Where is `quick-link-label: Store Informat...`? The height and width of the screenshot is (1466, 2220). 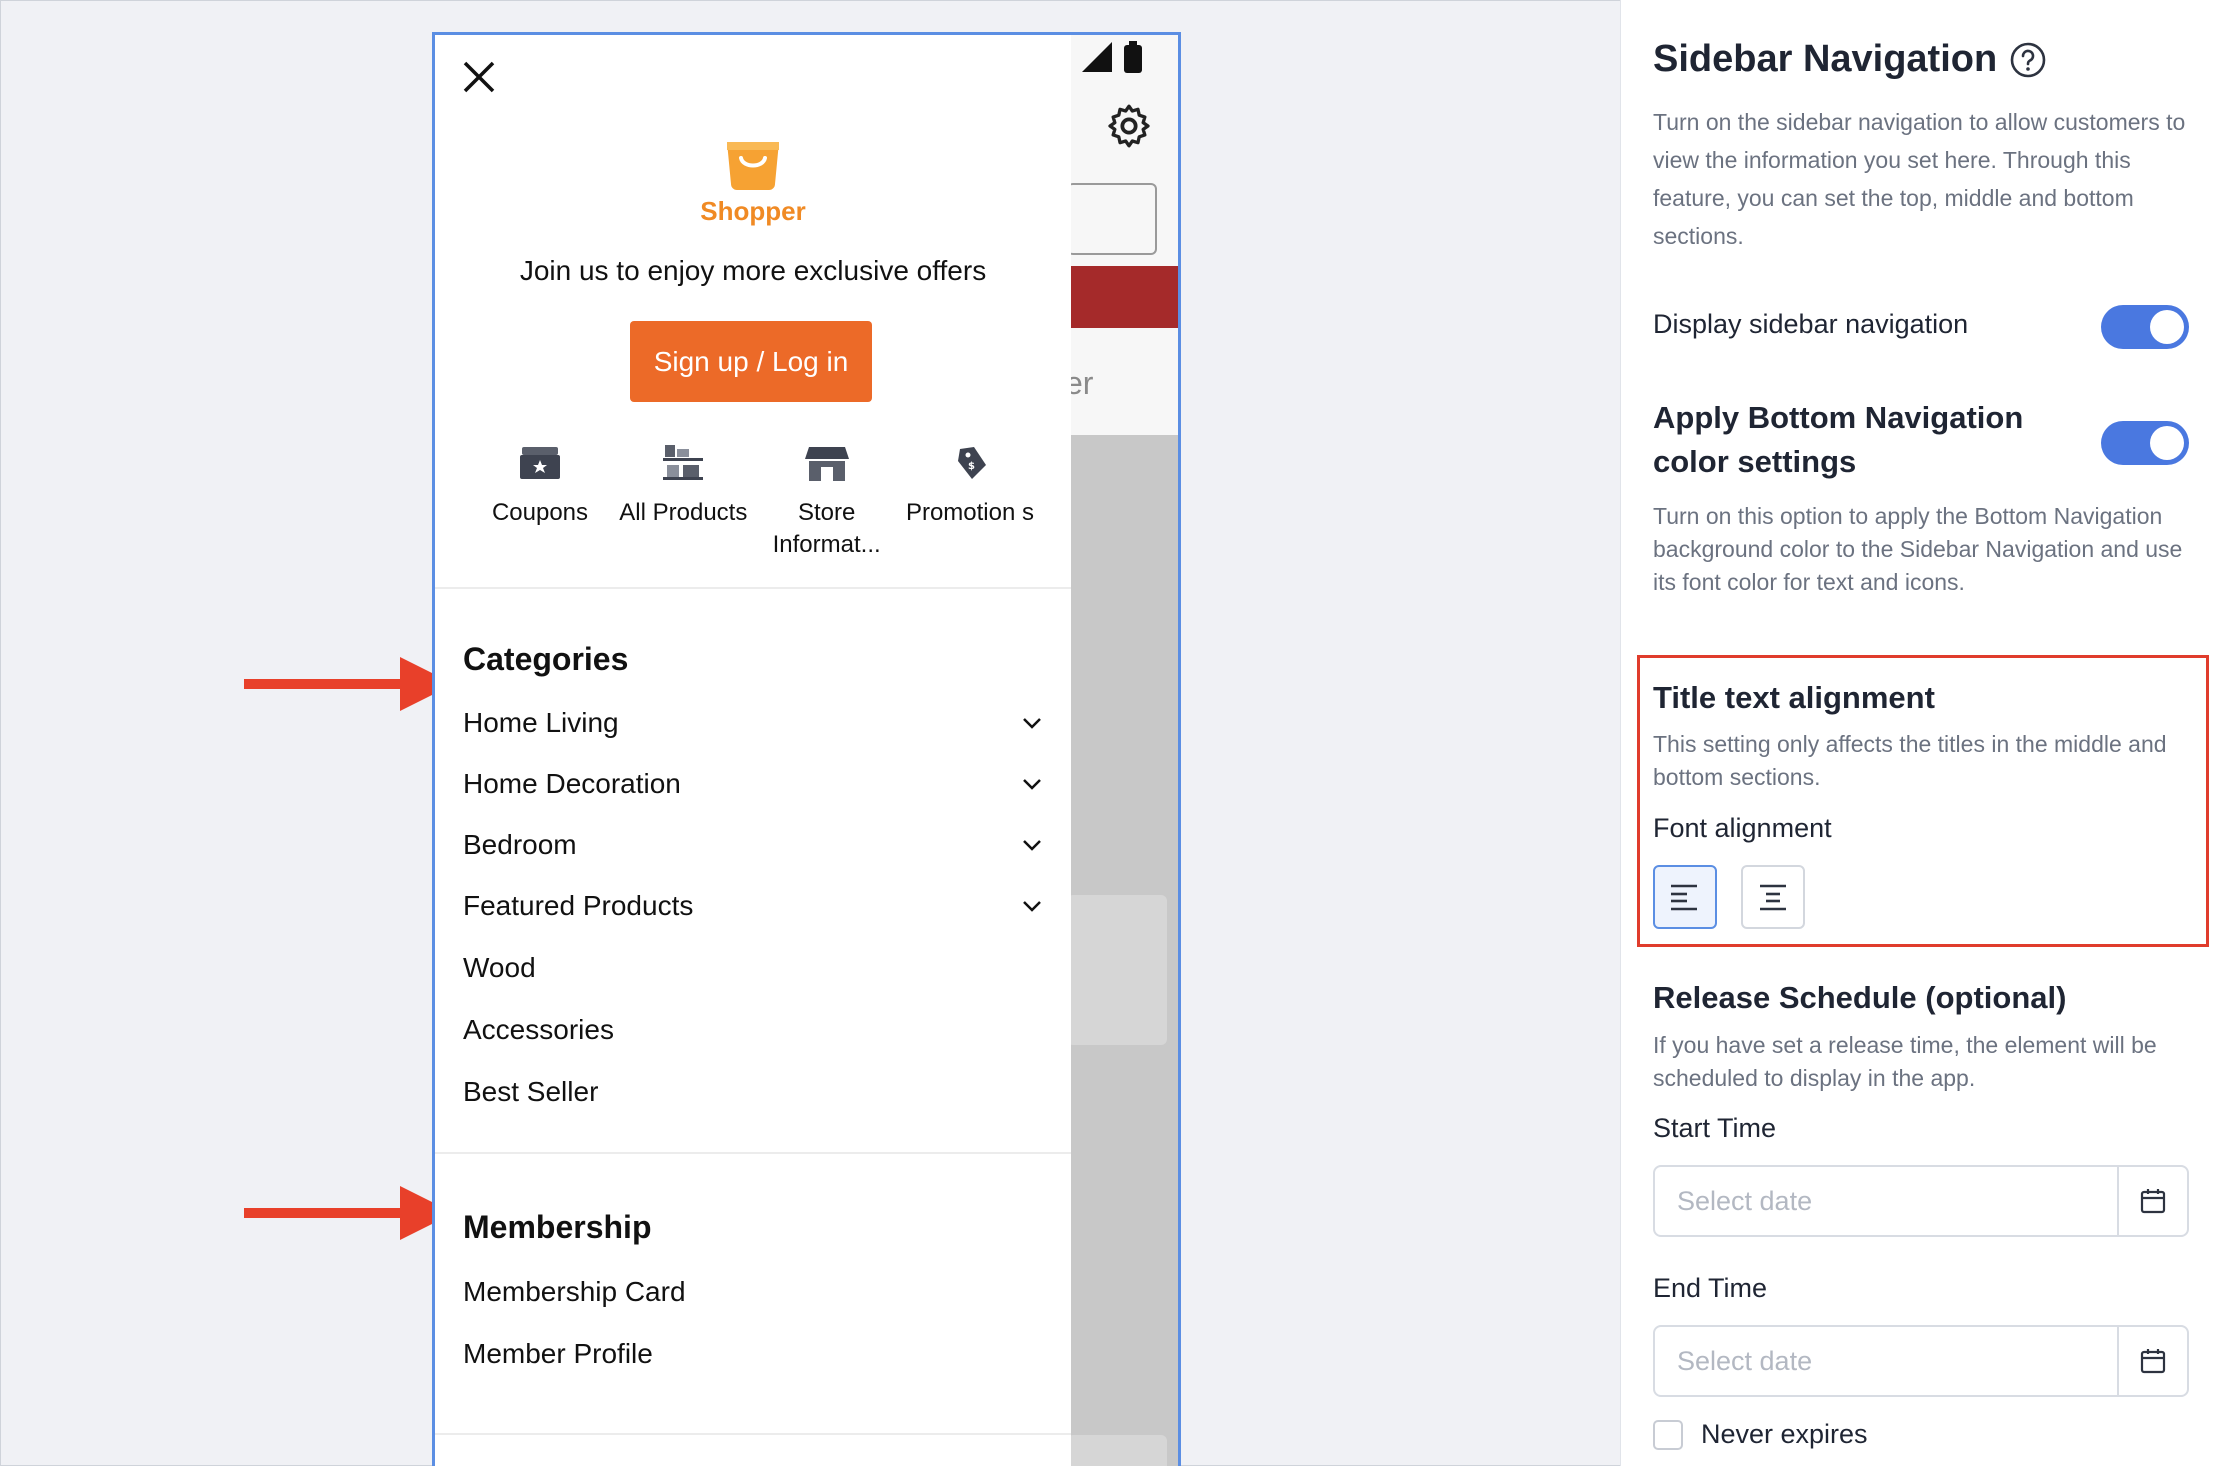
quick-link-label: Store Informat... is located at coordinates (826, 528).